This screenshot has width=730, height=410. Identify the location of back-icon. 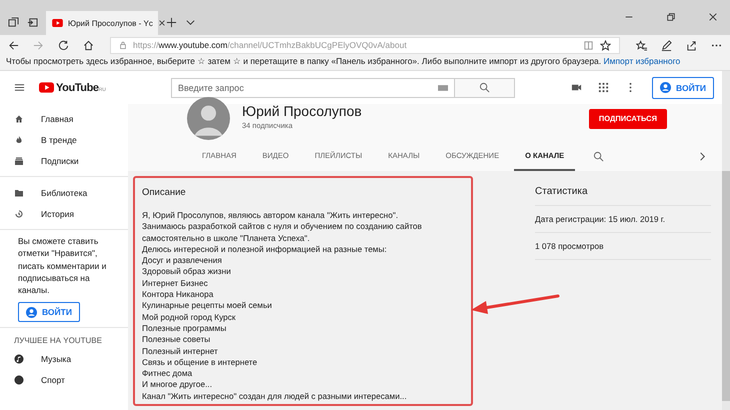
(13, 45).